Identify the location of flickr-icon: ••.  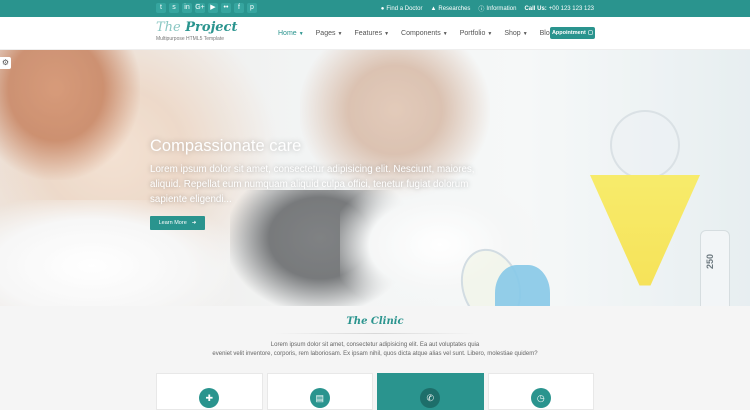
(226, 8).